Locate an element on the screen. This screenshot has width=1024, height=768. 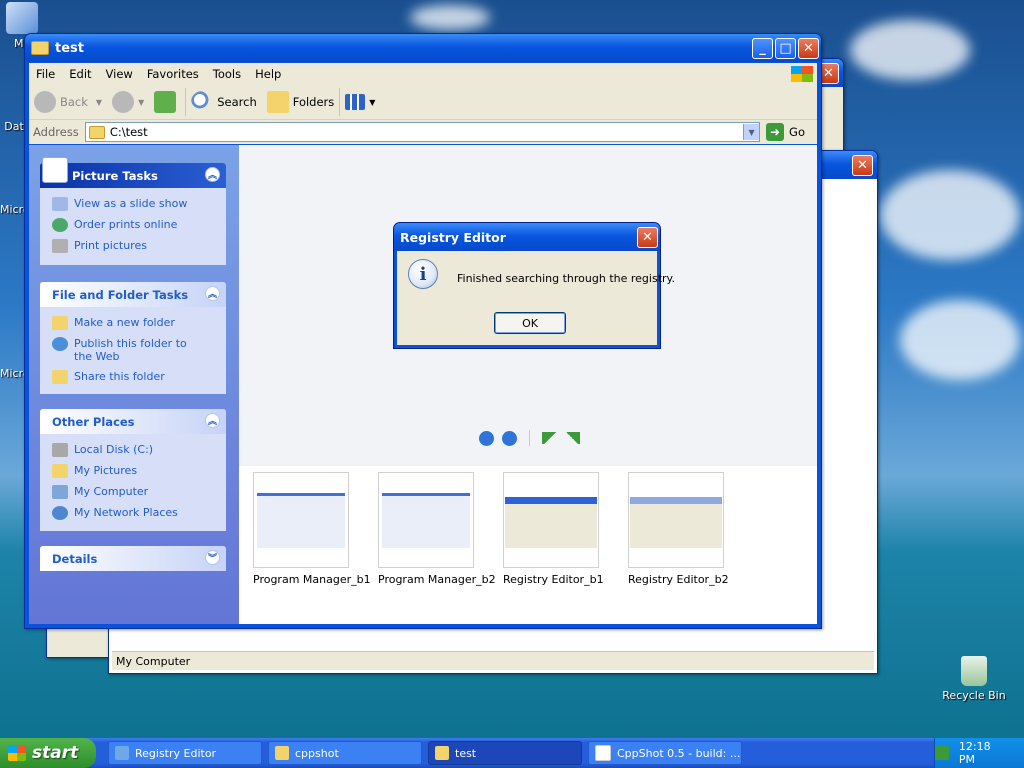
back-button: Back ▼ is located at coordinates (68, 102).